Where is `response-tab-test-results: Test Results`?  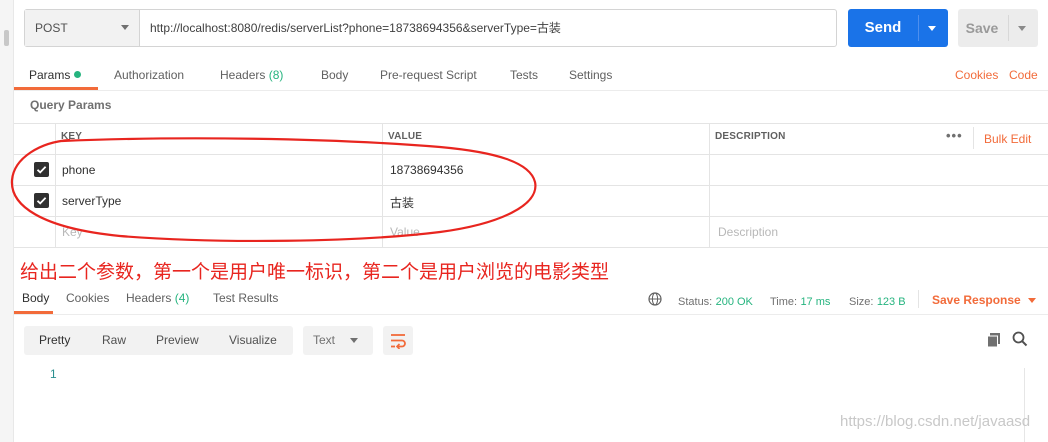
response-tab-test-results: Test Results is located at coordinates (245, 298).